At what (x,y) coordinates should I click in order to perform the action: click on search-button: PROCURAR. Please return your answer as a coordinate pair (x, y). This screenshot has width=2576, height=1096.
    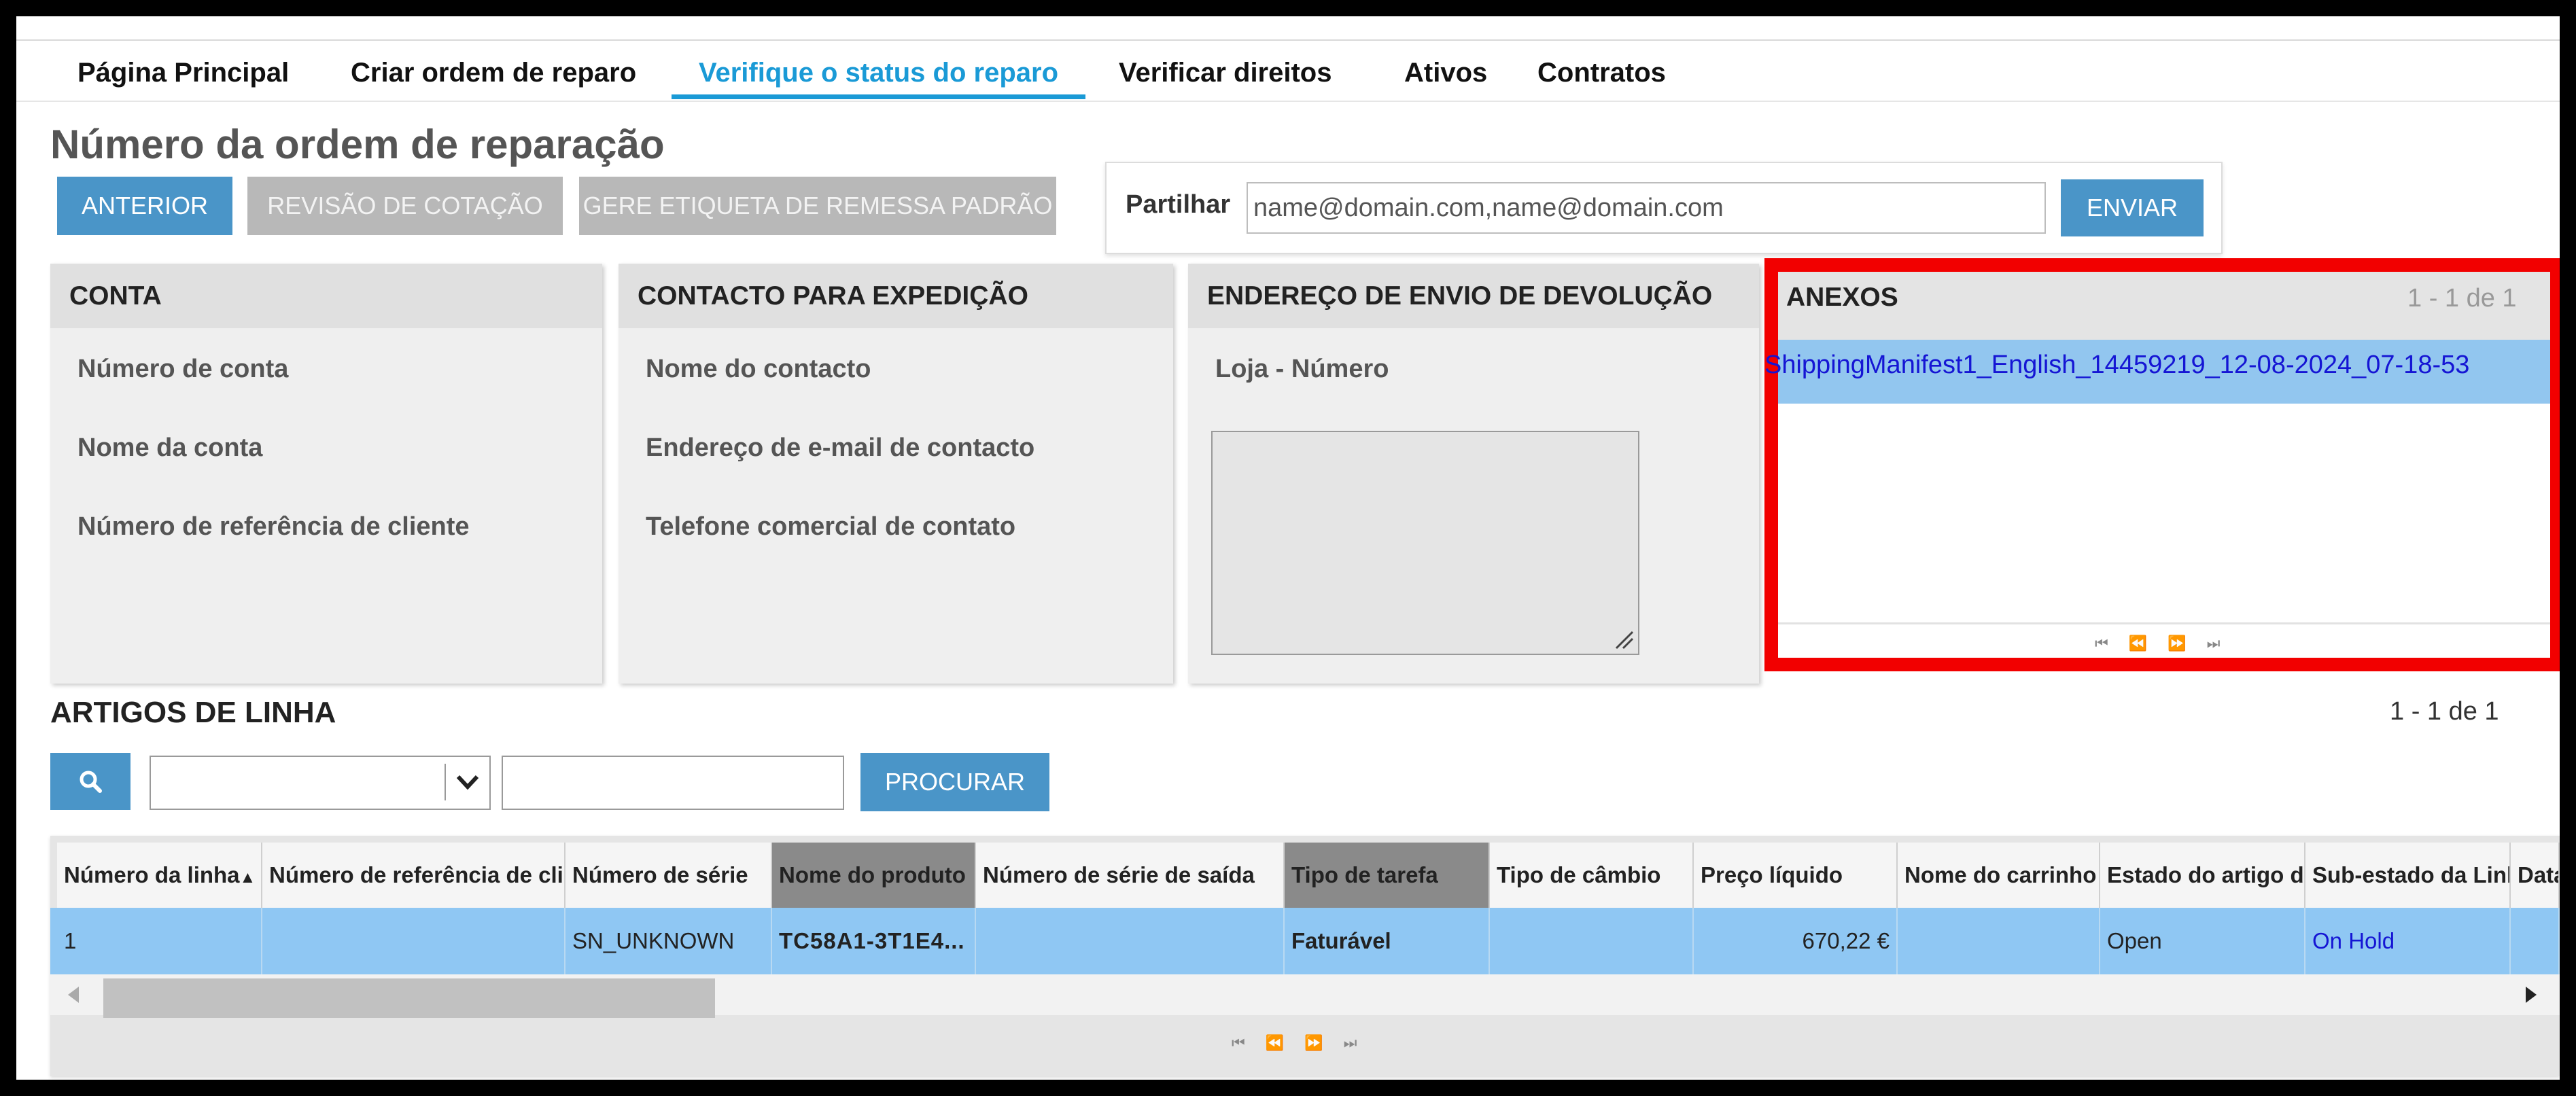
    Looking at the image, I should click on (954, 782).